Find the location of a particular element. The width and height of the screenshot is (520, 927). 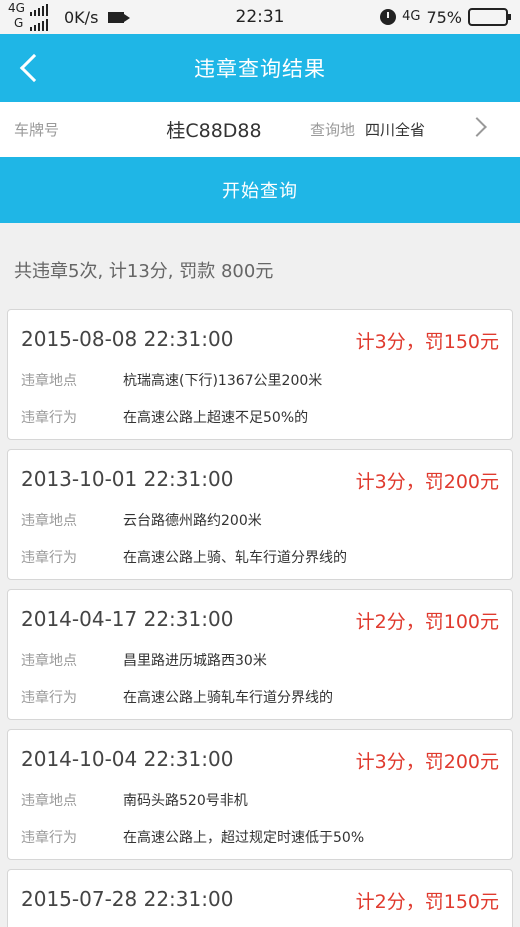

behavior-value: 在高速公路上骑轧车行道分界线的 is located at coordinates (228, 698).